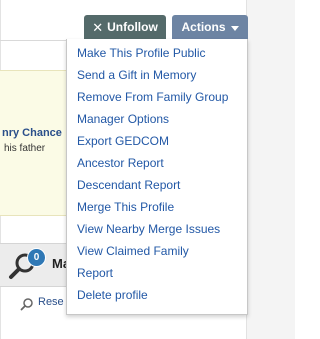 Image resolution: width=320 pixels, height=339 pixels. I want to click on menu-item-make-profile-public: Make This Profile Public, so click(152, 53).